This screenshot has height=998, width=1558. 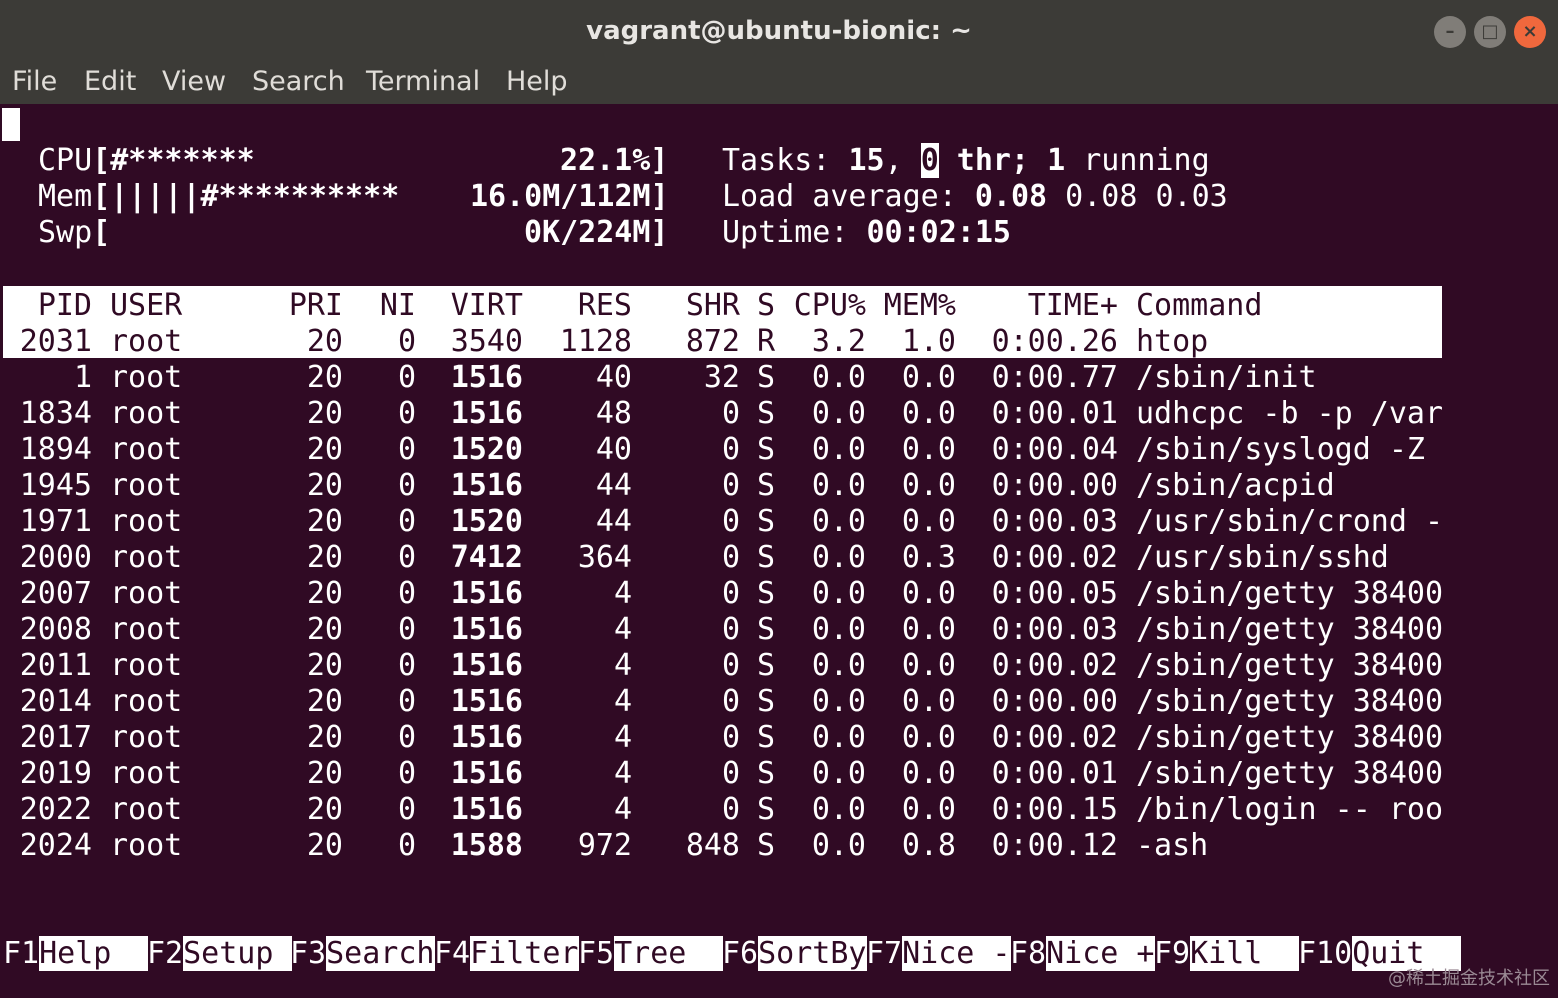 I want to click on menu-terminal: Terminal, so click(x=423, y=83).